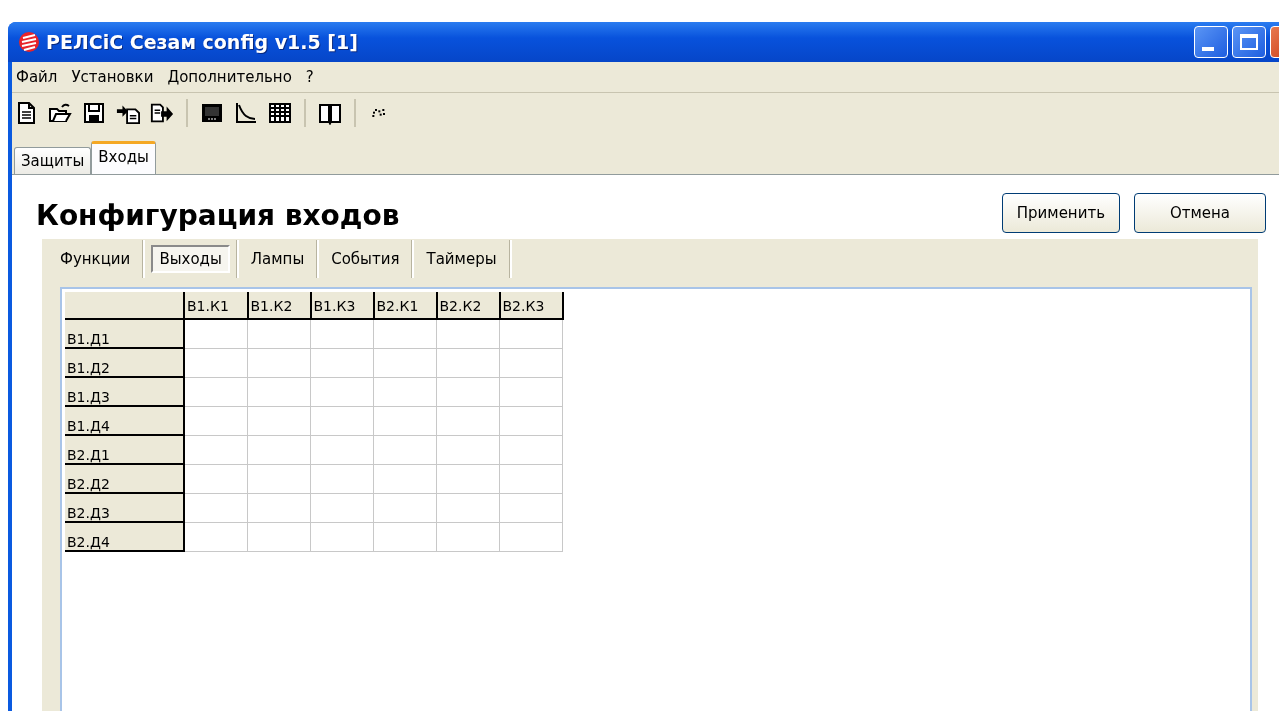 This screenshot has width=1279, height=711. Describe the element at coordinates (94, 113) in the screenshot. I see `floppy-icon` at that location.